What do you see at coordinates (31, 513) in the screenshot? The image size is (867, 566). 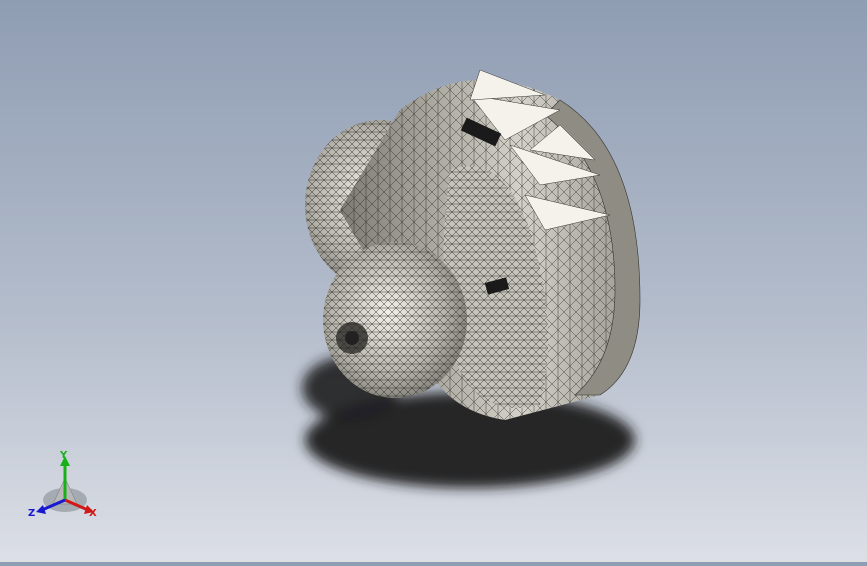 I see `axis-z-label: Z` at bounding box center [31, 513].